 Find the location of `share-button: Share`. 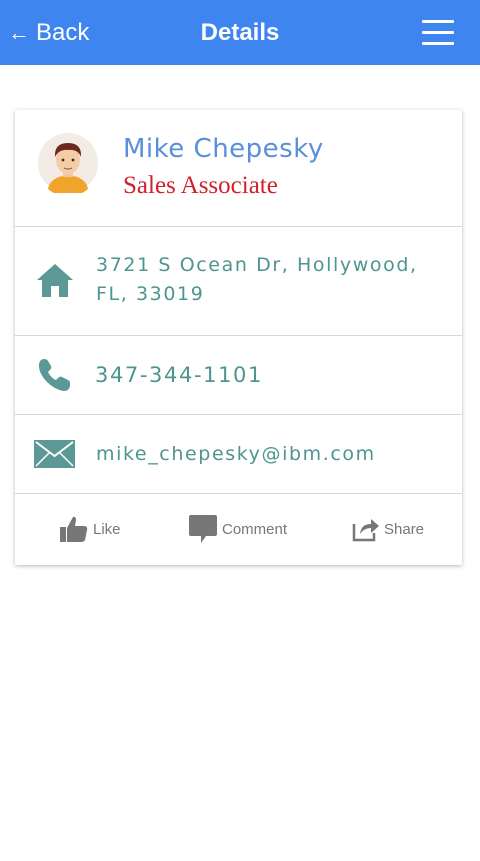

share-button: Share is located at coordinates (388, 529).